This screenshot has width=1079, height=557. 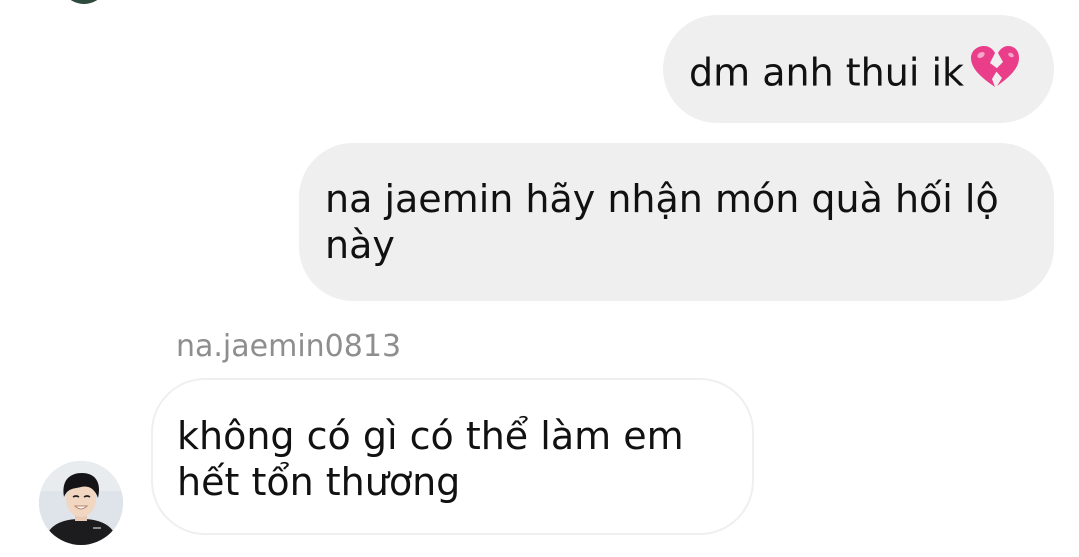 What do you see at coordinates (827, 72) in the screenshot?
I see `message-text: dm anh thui ik` at bounding box center [827, 72].